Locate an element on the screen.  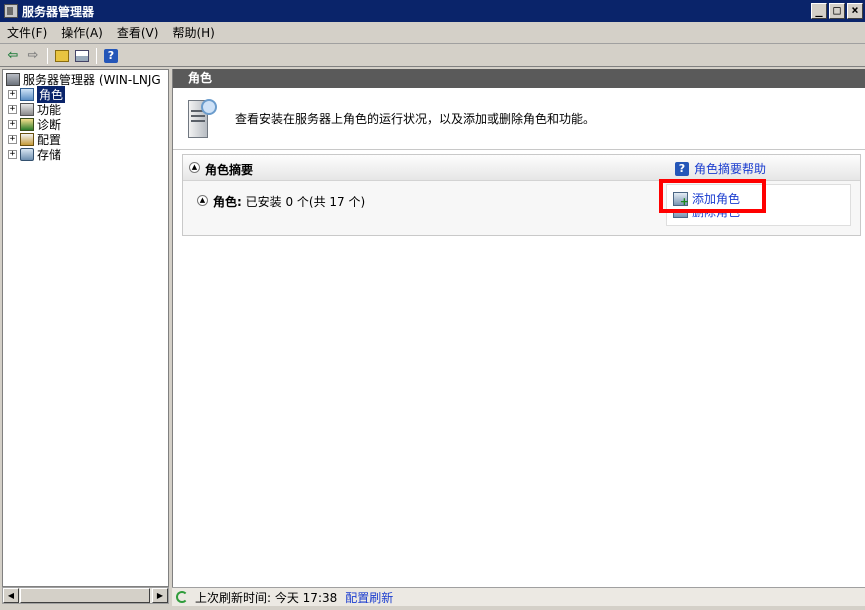
scroll-left-button: ◀ is located at coordinates (11, 595).